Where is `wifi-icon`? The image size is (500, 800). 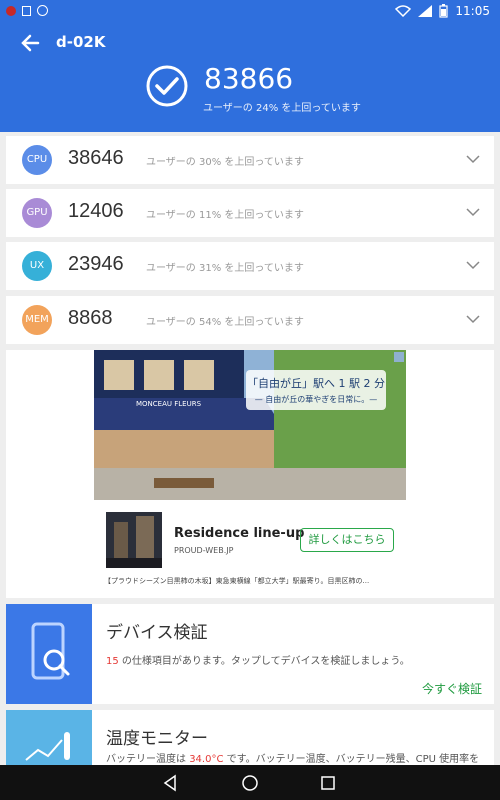 wifi-icon is located at coordinates (403, 11).